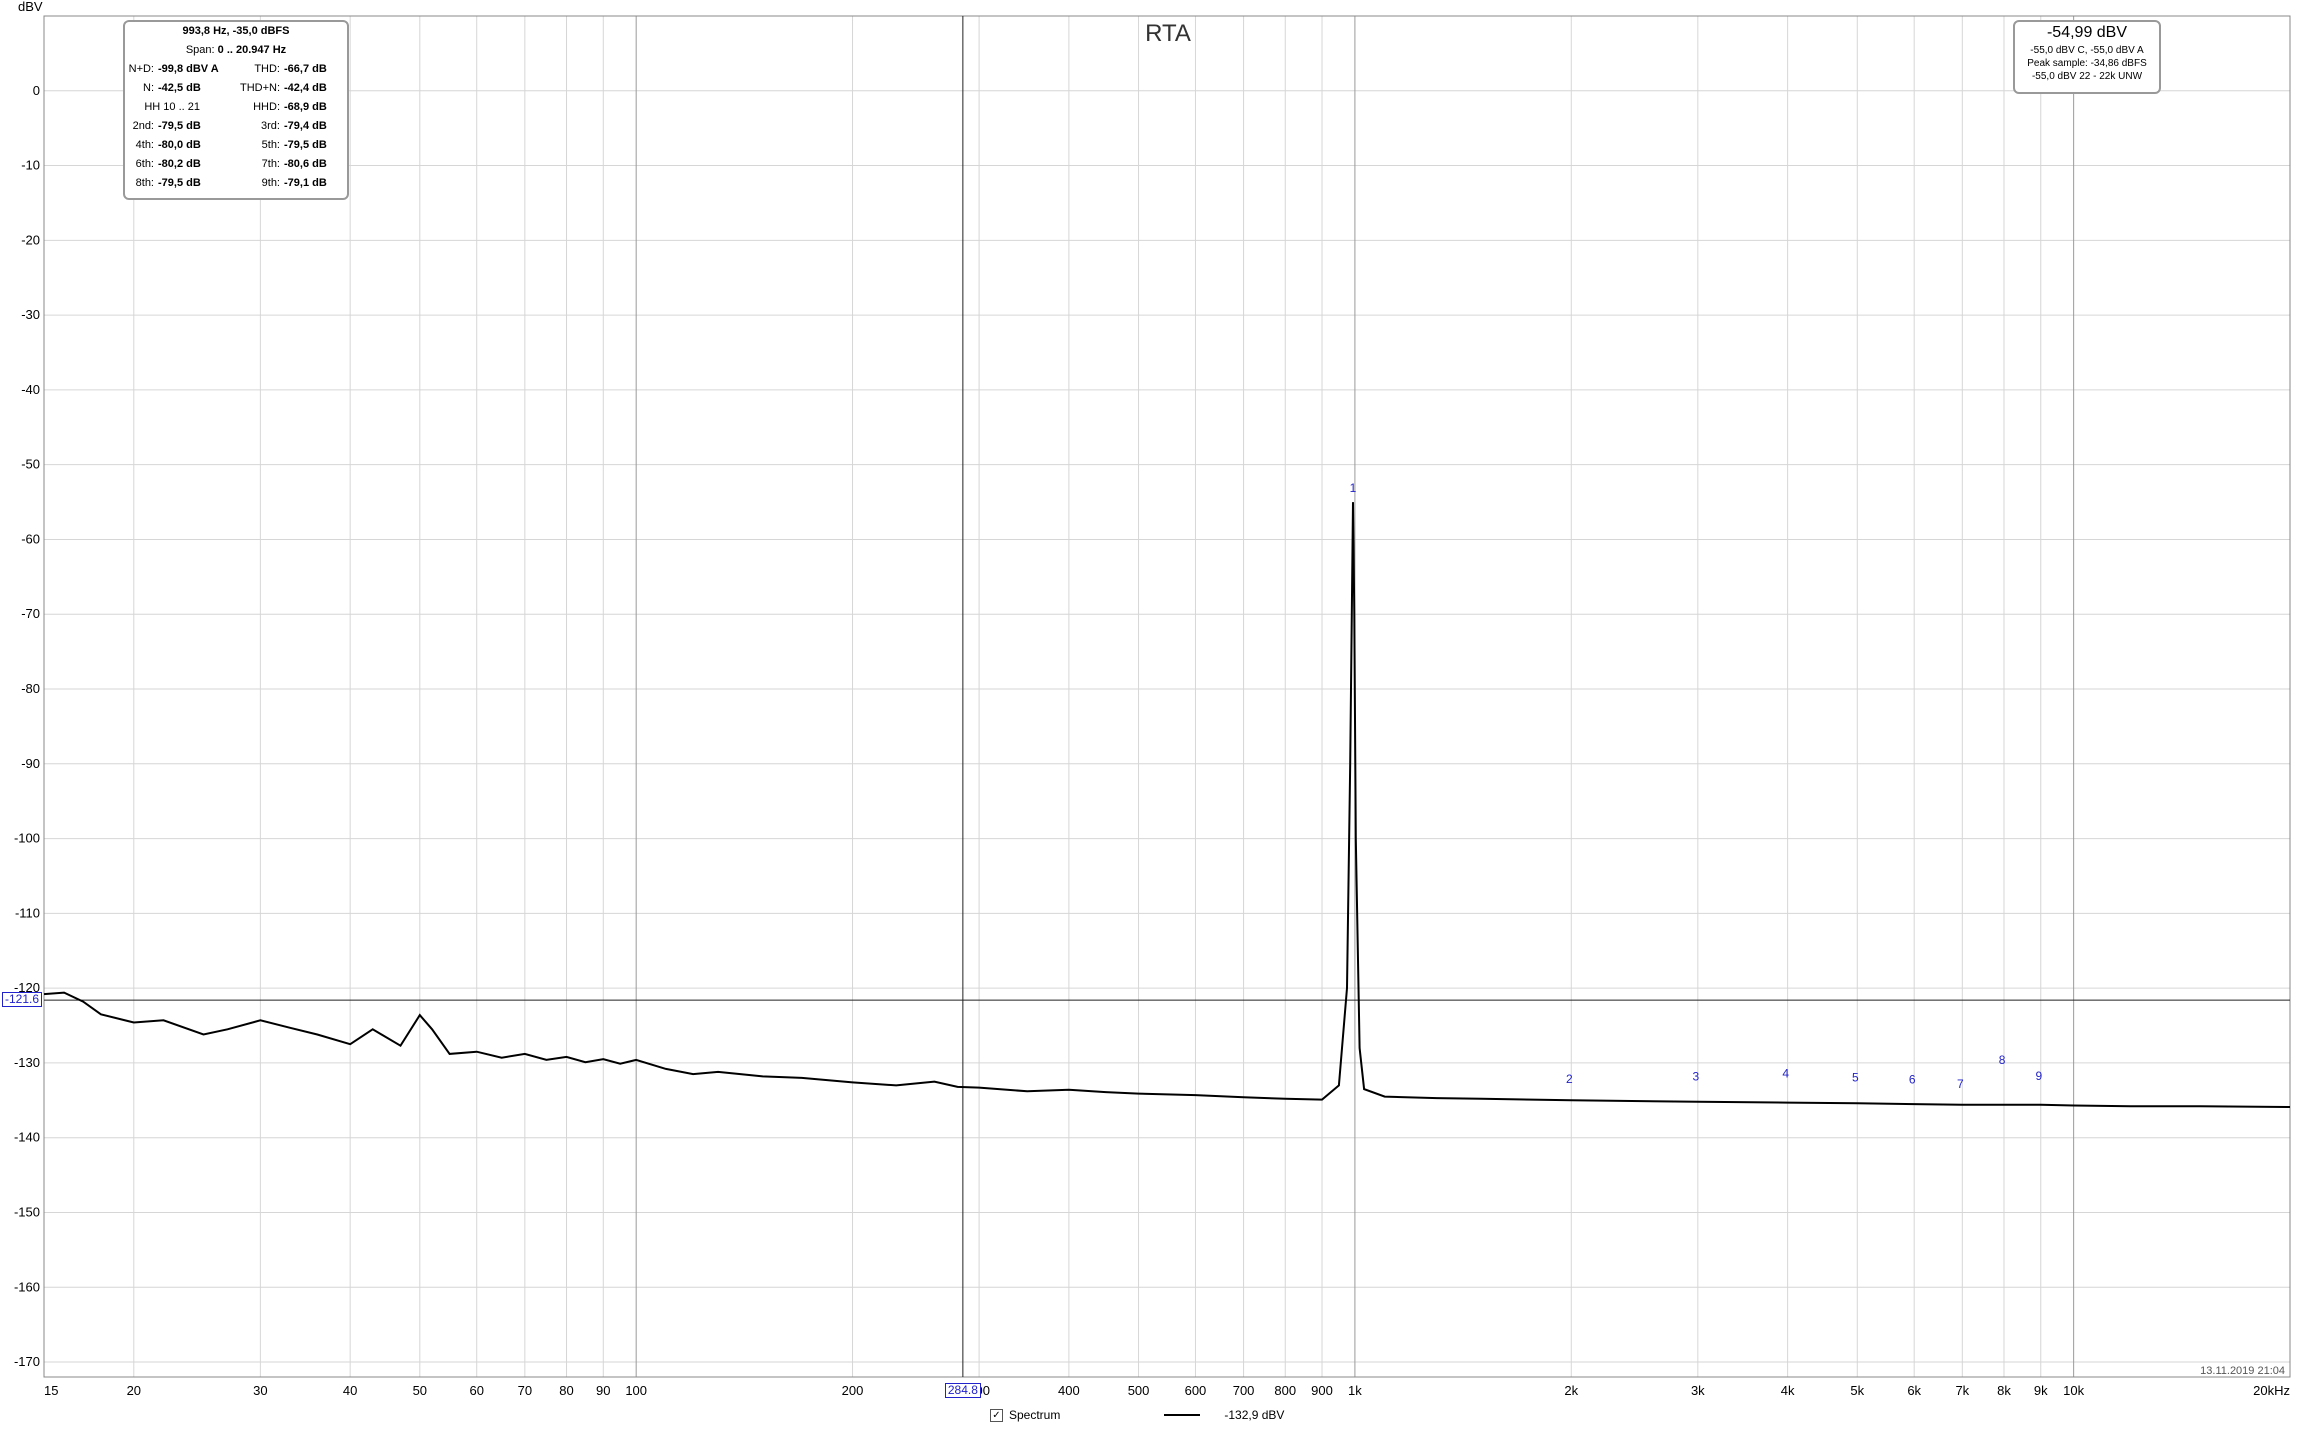 This screenshot has height=1429, width=2305. Describe the element at coordinates (27, 1361) in the screenshot. I see `y-tick-label: -170` at that location.